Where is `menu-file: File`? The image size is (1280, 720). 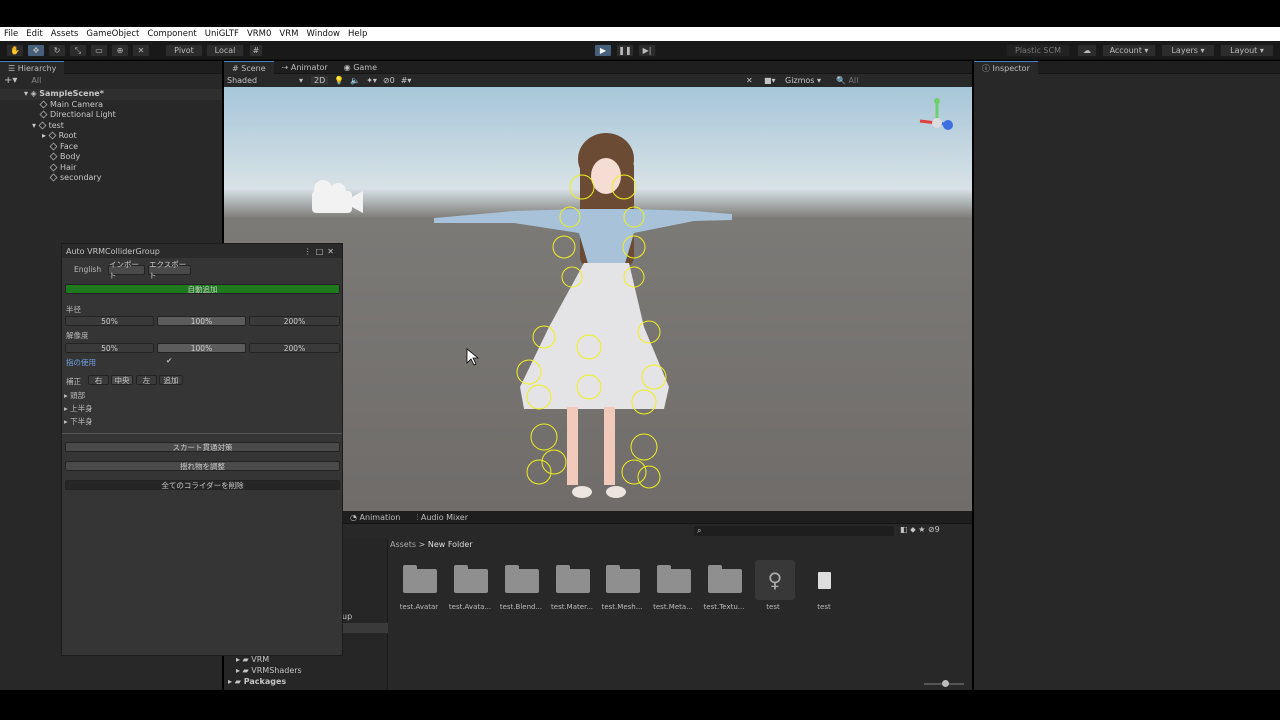
menu-file: File is located at coordinates (11, 34).